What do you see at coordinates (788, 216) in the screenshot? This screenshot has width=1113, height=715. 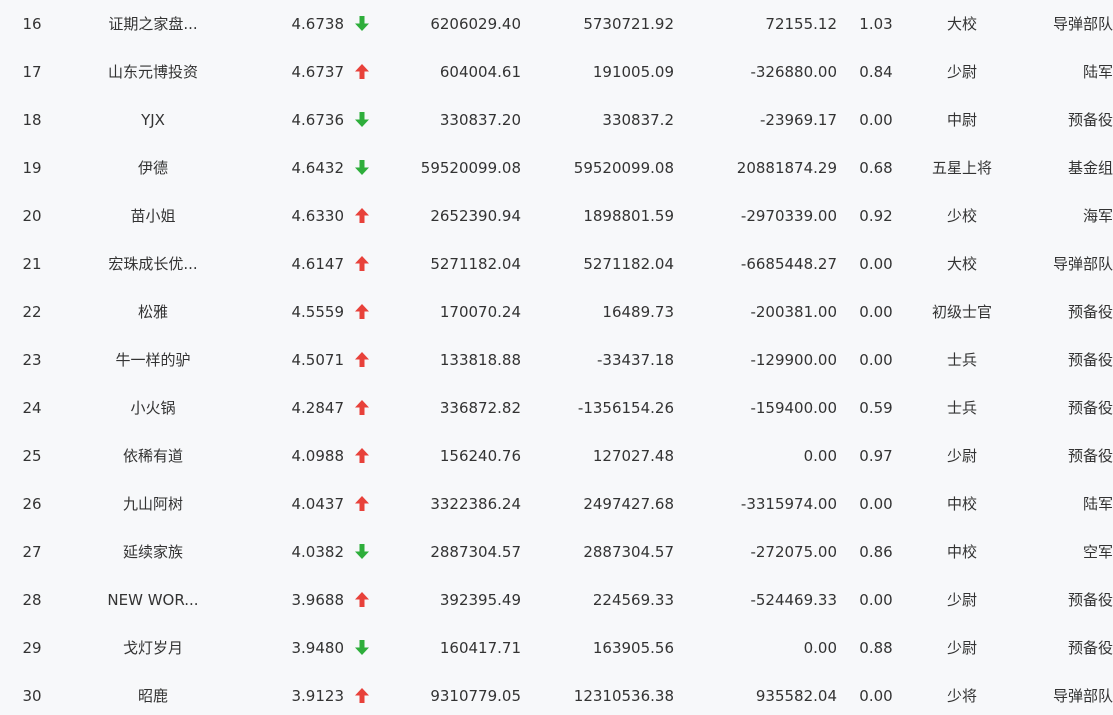 I see `value3-cell: -2970339.00` at bounding box center [788, 216].